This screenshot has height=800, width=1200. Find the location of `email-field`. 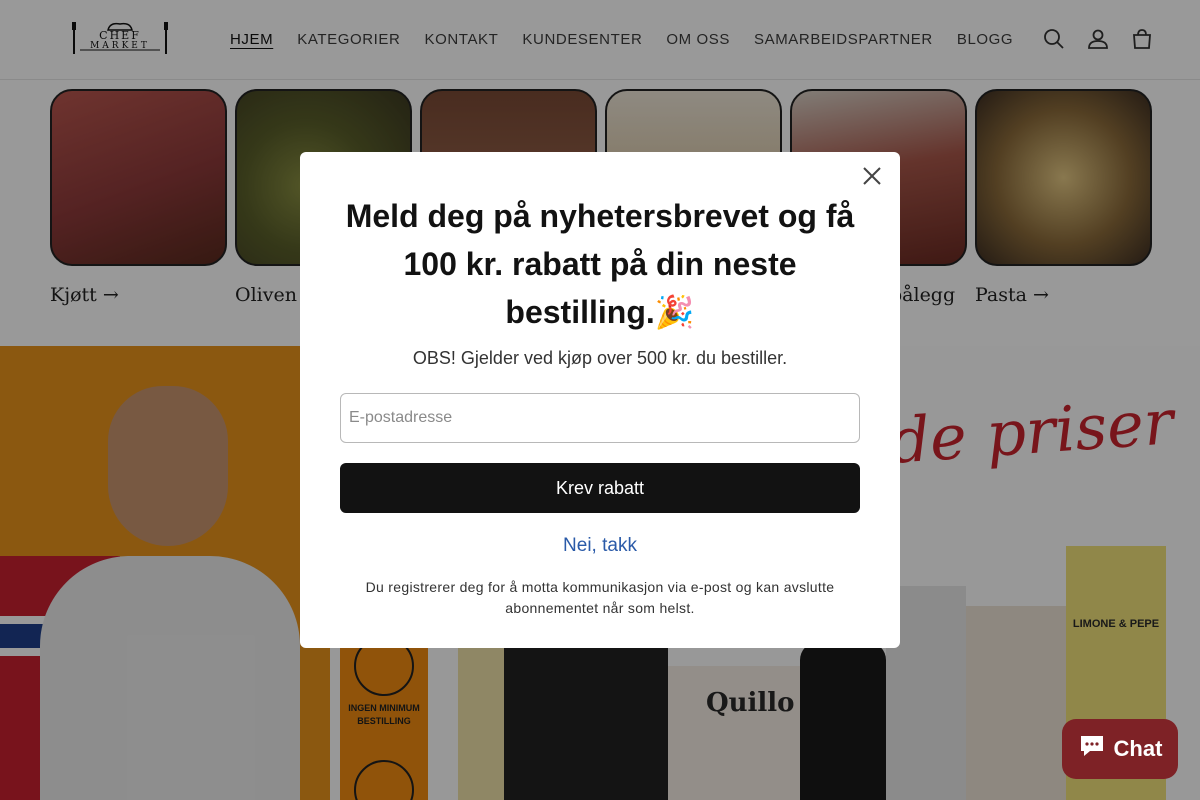

email-field is located at coordinates (600, 418).